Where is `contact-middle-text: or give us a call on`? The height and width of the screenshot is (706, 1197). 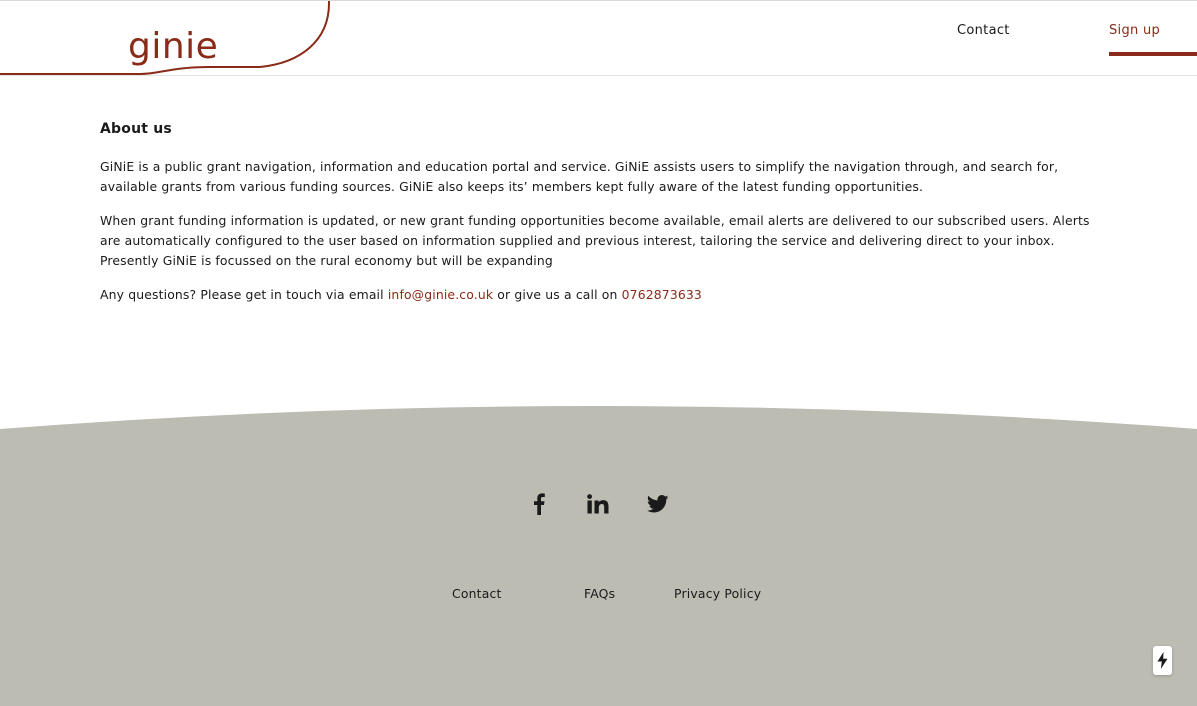 contact-middle-text: or give us a call on is located at coordinates (557, 294).